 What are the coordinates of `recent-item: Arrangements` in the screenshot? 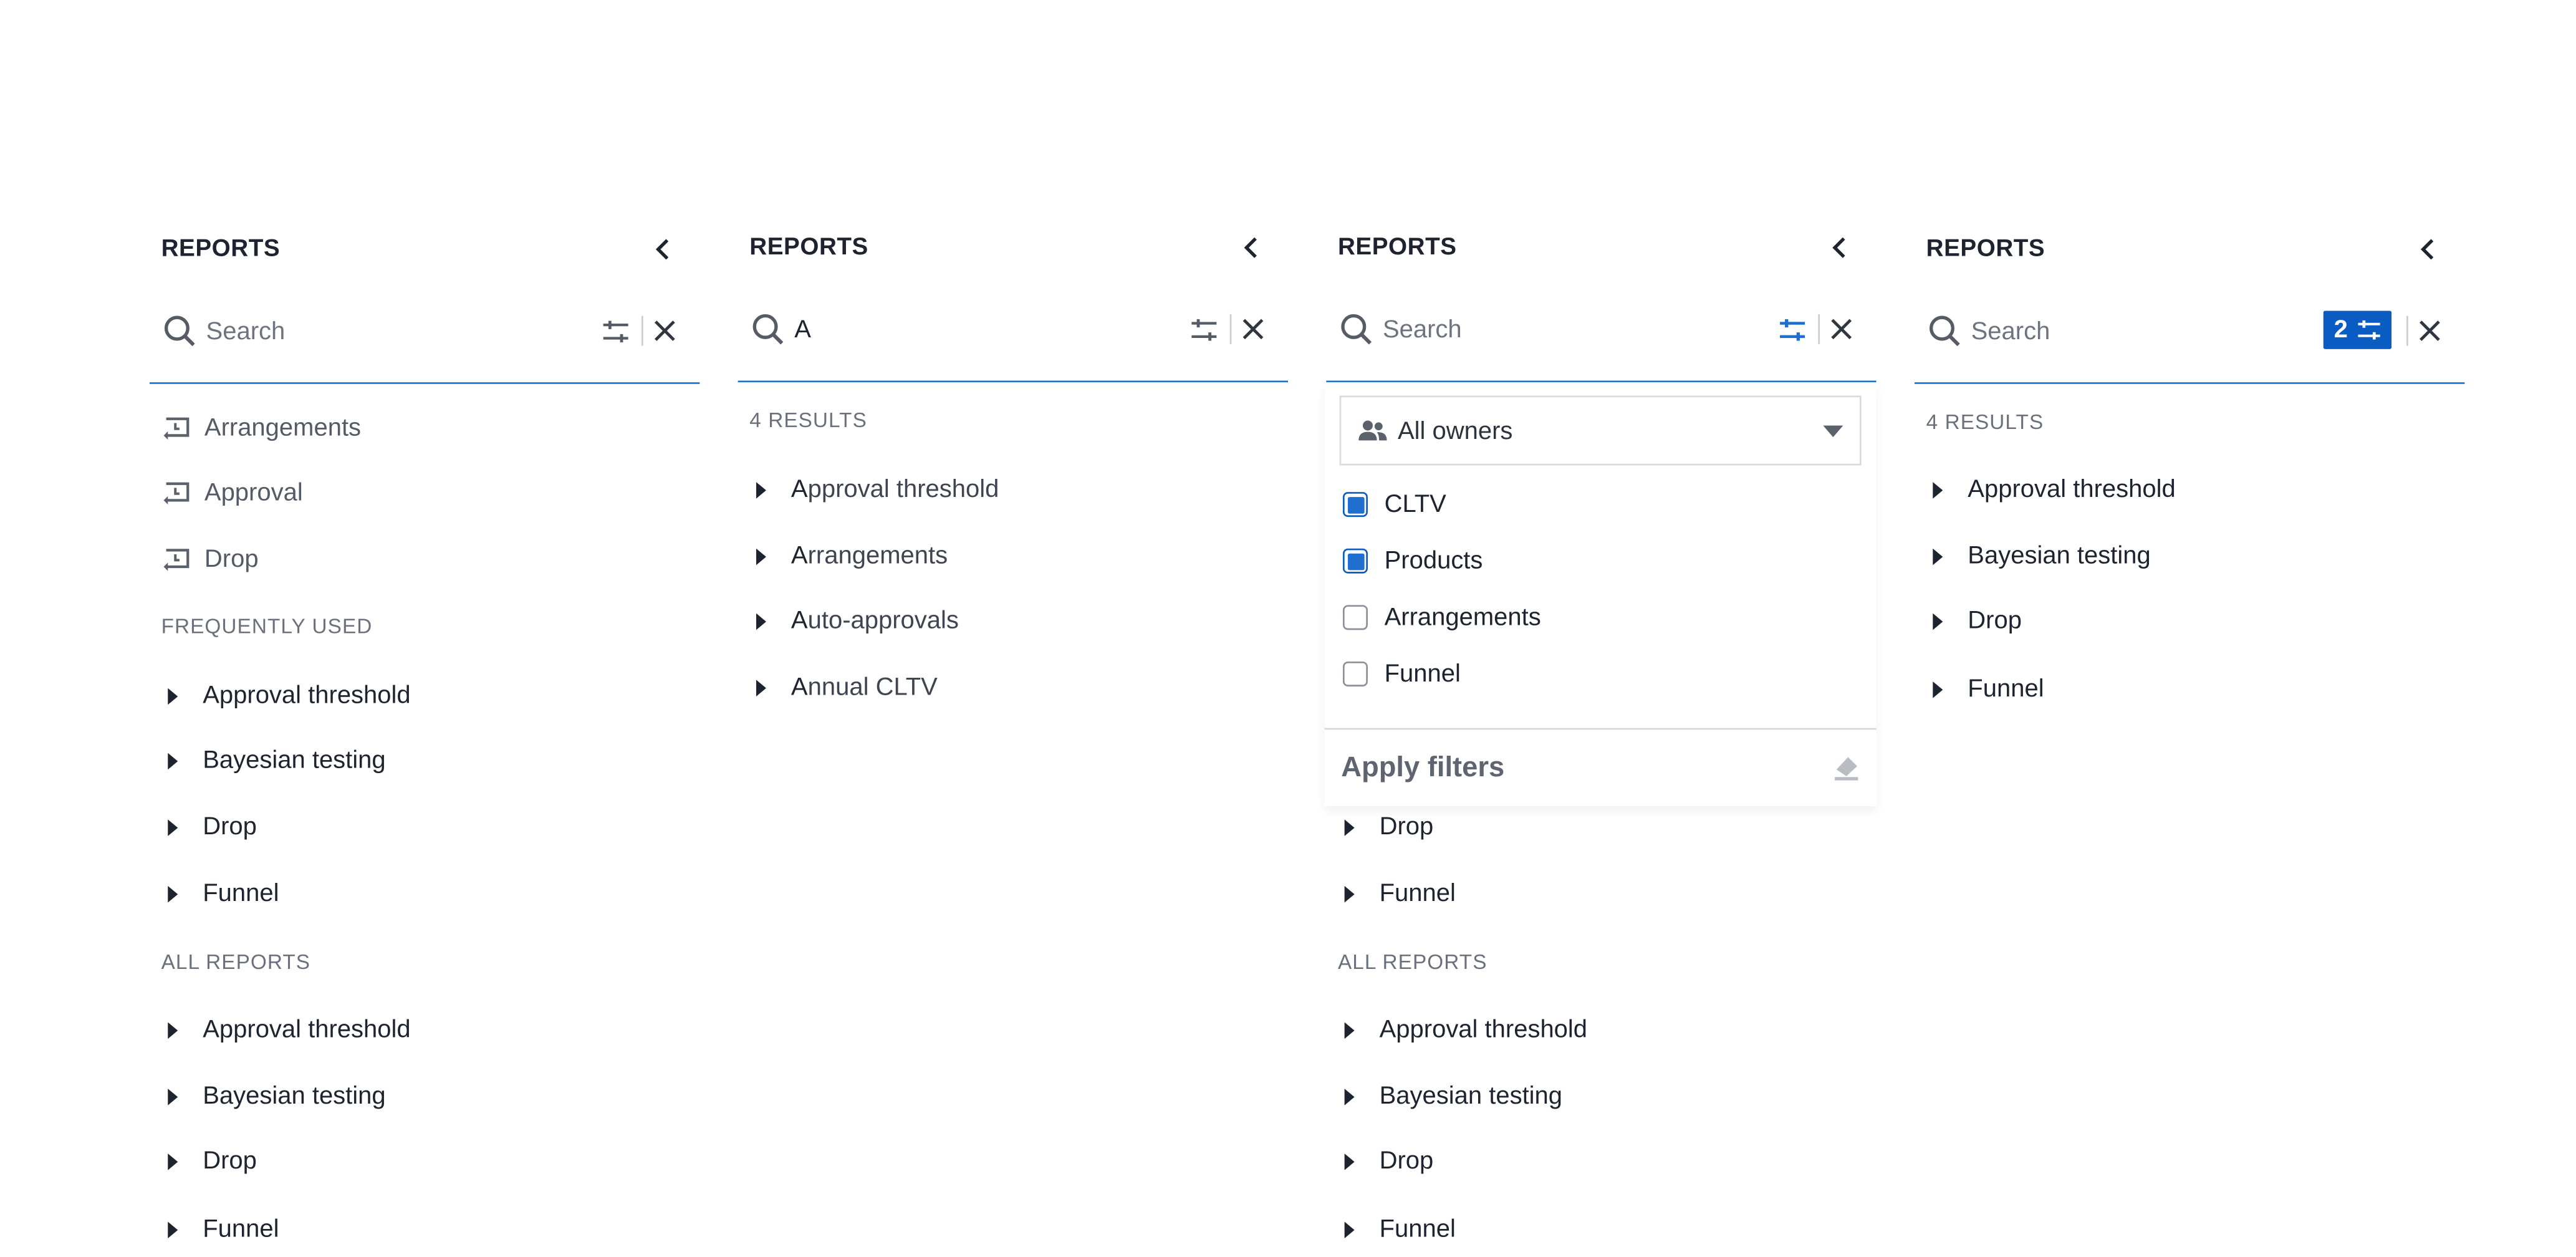 It's located at (261, 429).